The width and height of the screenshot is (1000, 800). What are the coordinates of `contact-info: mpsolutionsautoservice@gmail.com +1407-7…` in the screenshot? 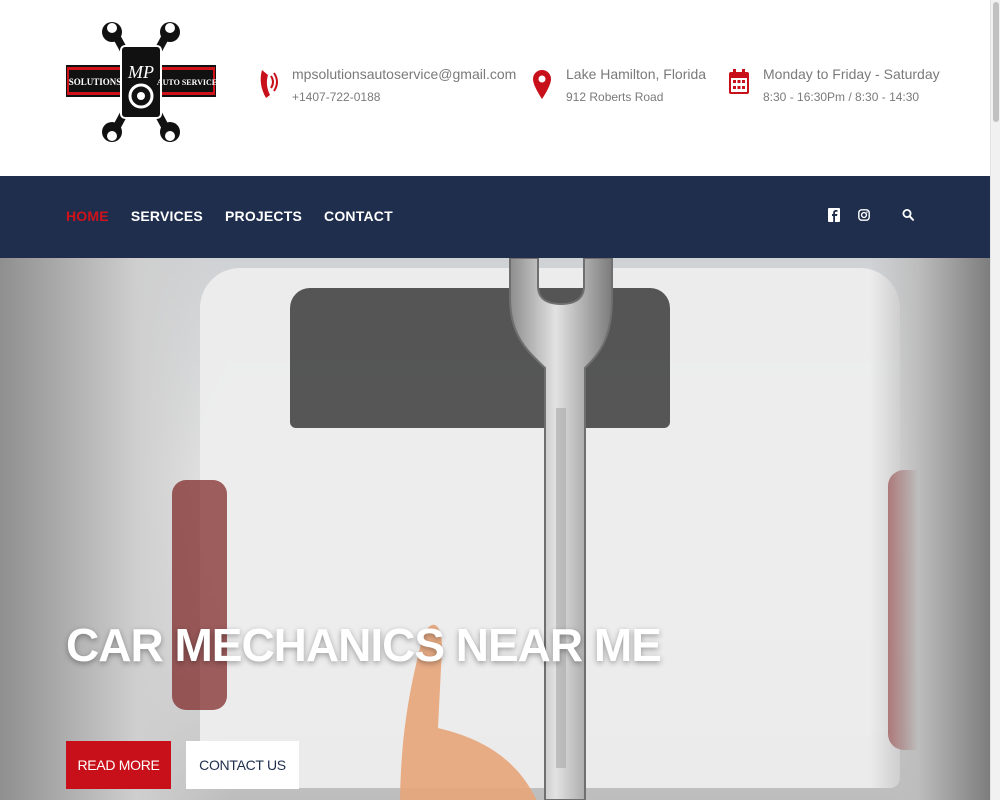 It's located at (386, 85).